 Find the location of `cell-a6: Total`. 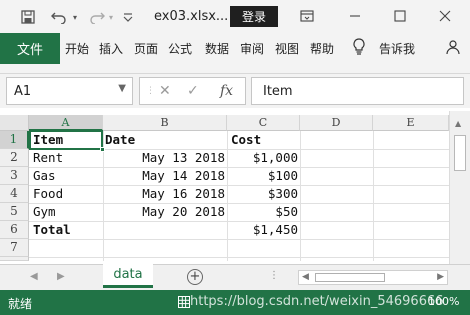

cell-a6: Total is located at coordinates (52, 230).